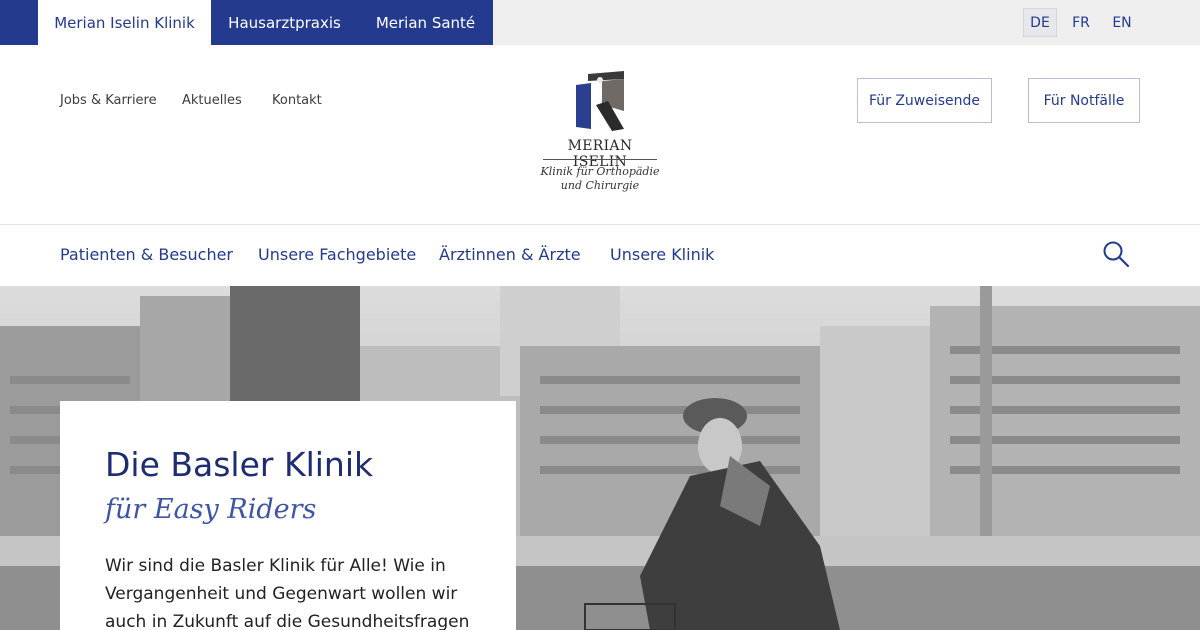 The width and height of the screenshot is (1200, 630). Describe the element at coordinates (1084, 100) in the screenshot. I see `notfaelle-button: Für Notfälle` at that location.